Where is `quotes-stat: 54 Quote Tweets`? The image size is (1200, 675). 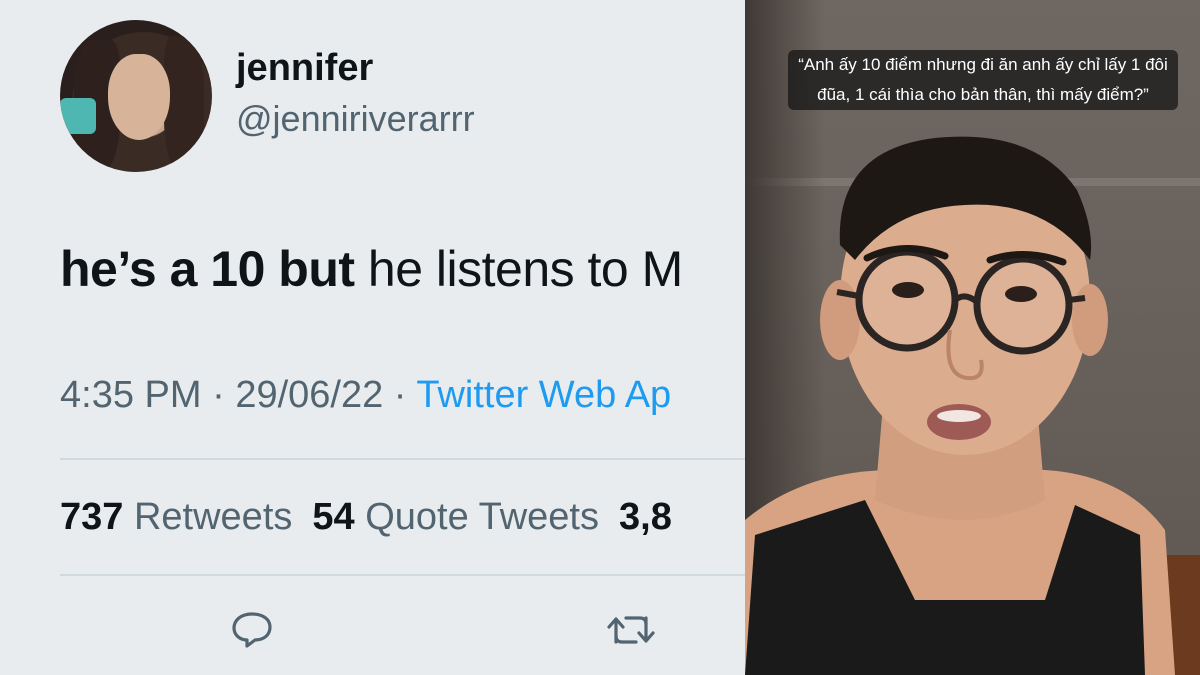
quotes-stat: 54 Quote Tweets is located at coordinates (455, 517).